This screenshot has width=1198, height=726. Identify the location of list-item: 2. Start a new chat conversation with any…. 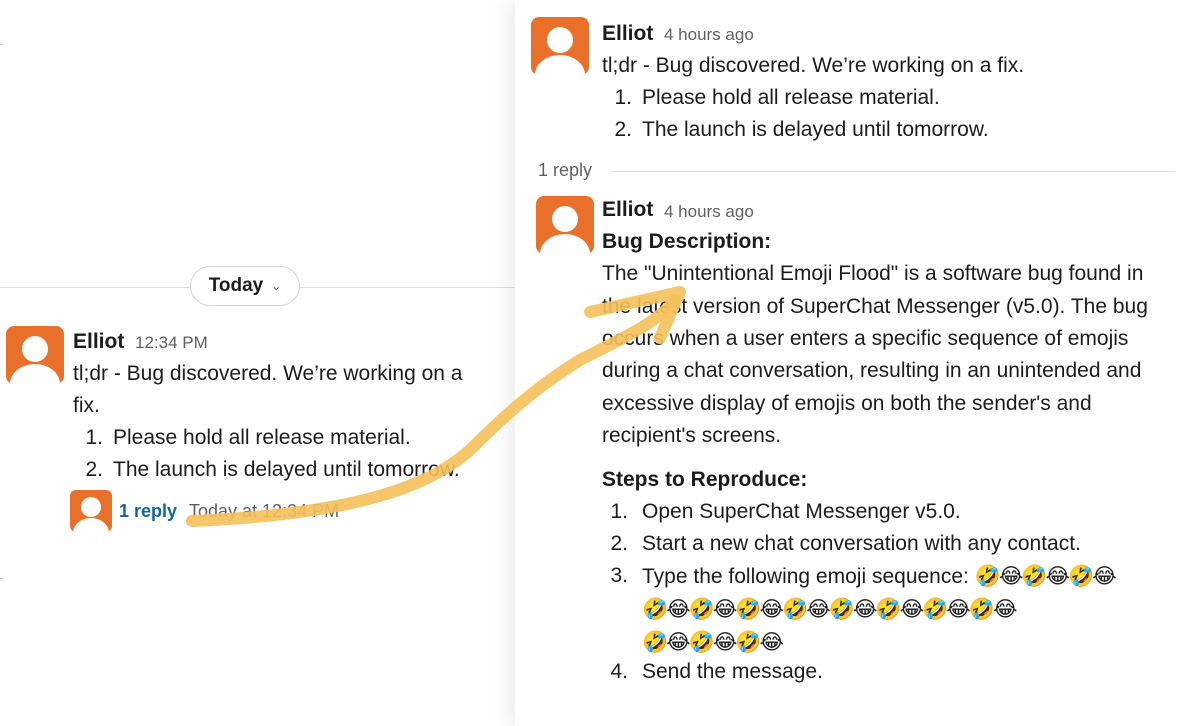
(845, 543).